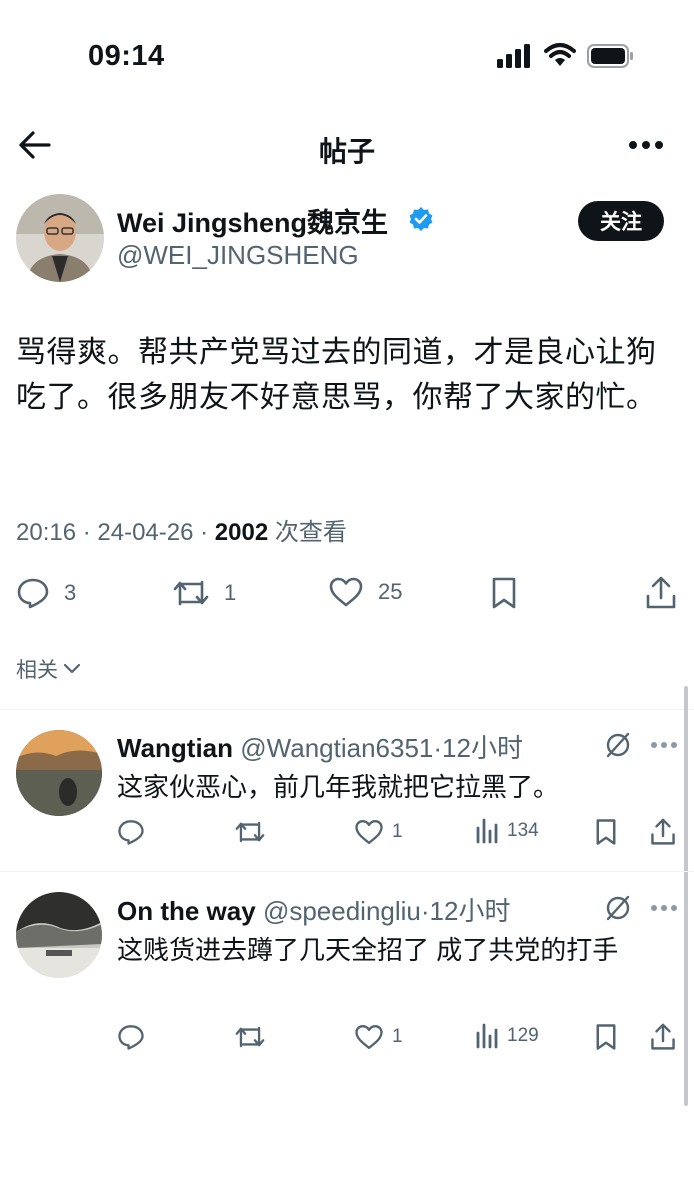 This screenshot has height=1200, width=694. I want to click on view-count-label: 次查看, so click(310, 532).